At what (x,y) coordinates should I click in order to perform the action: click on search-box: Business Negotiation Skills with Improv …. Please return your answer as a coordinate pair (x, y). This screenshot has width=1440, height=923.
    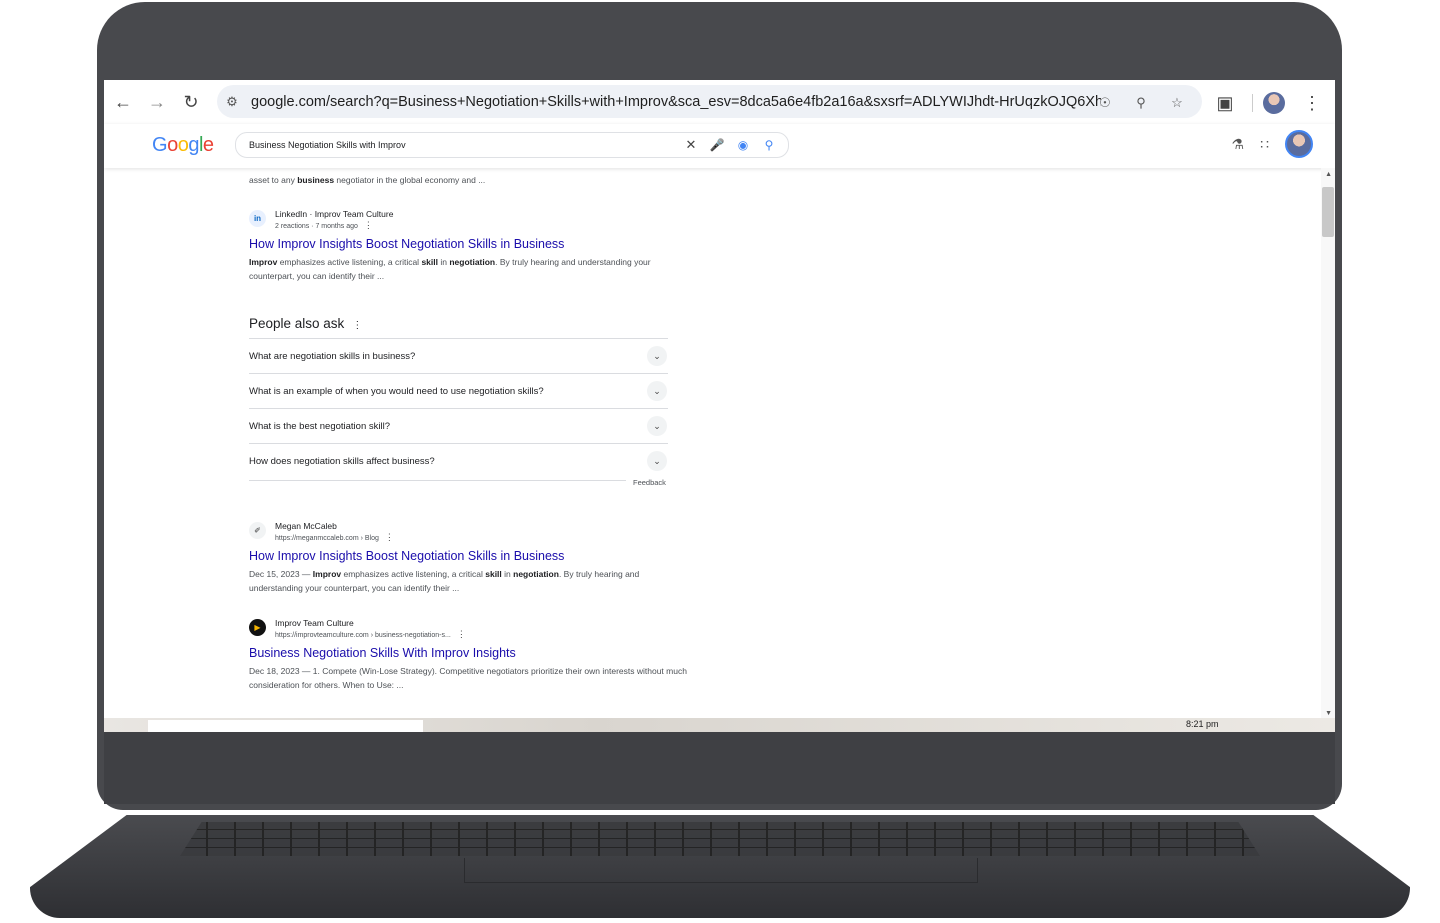
    Looking at the image, I should click on (512, 145).